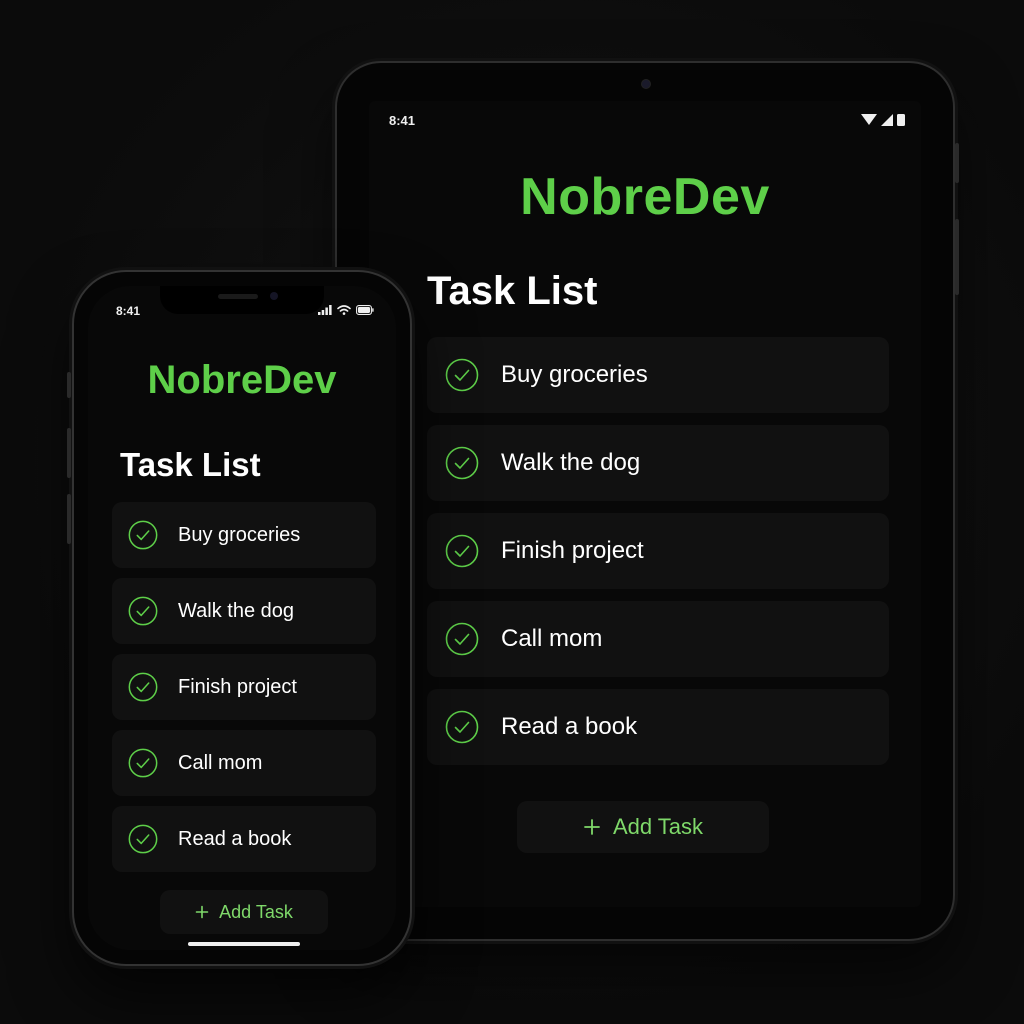 The image size is (1024, 1024). Describe the element at coordinates (69, 385) in the screenshot. I see `phone-mute-switch` at that location.